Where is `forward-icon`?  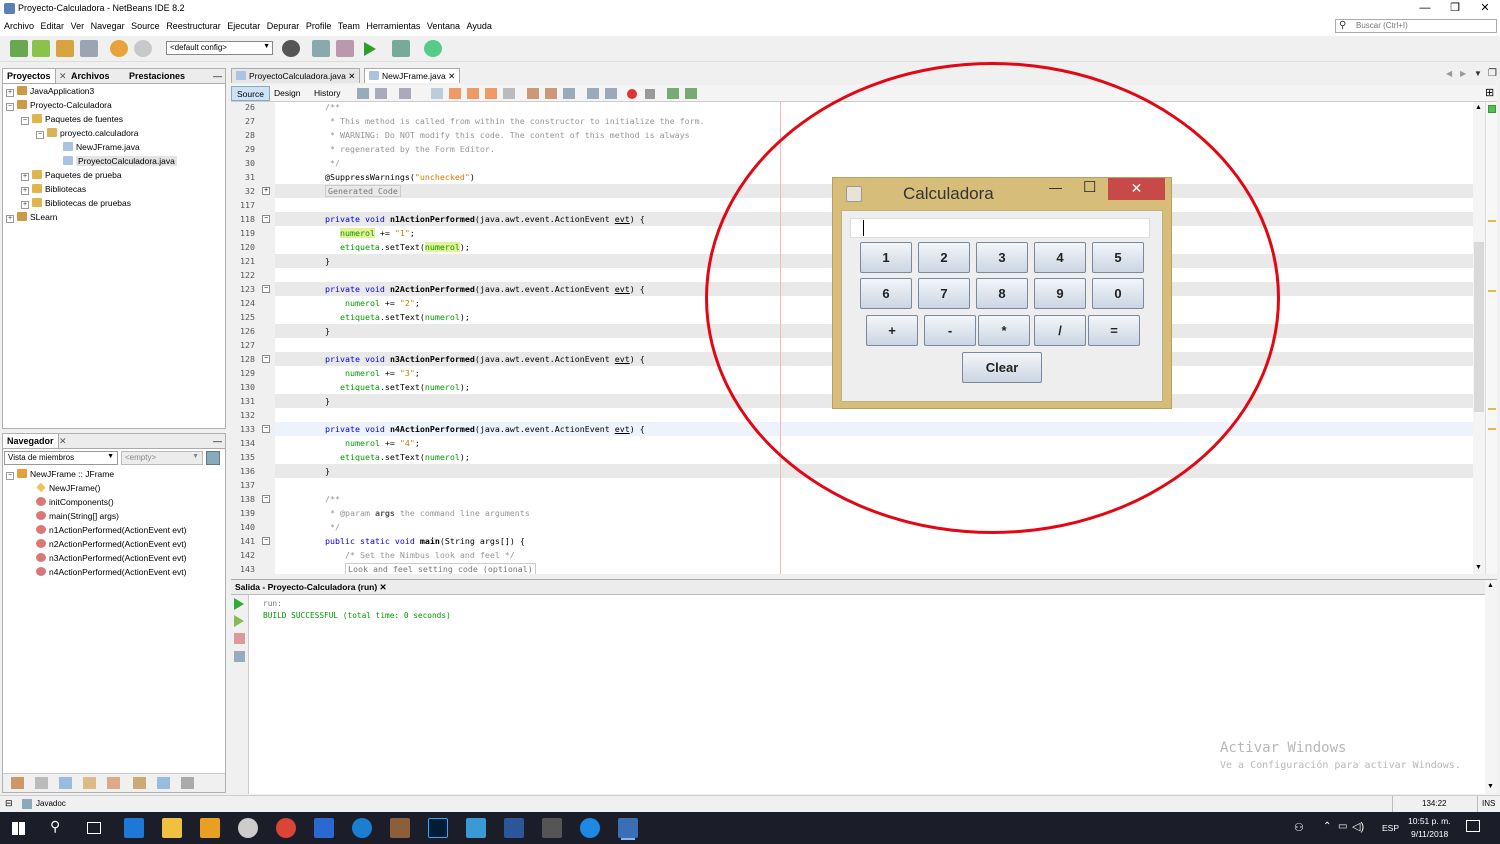
forward-icon is located at coordinates (381, 93).